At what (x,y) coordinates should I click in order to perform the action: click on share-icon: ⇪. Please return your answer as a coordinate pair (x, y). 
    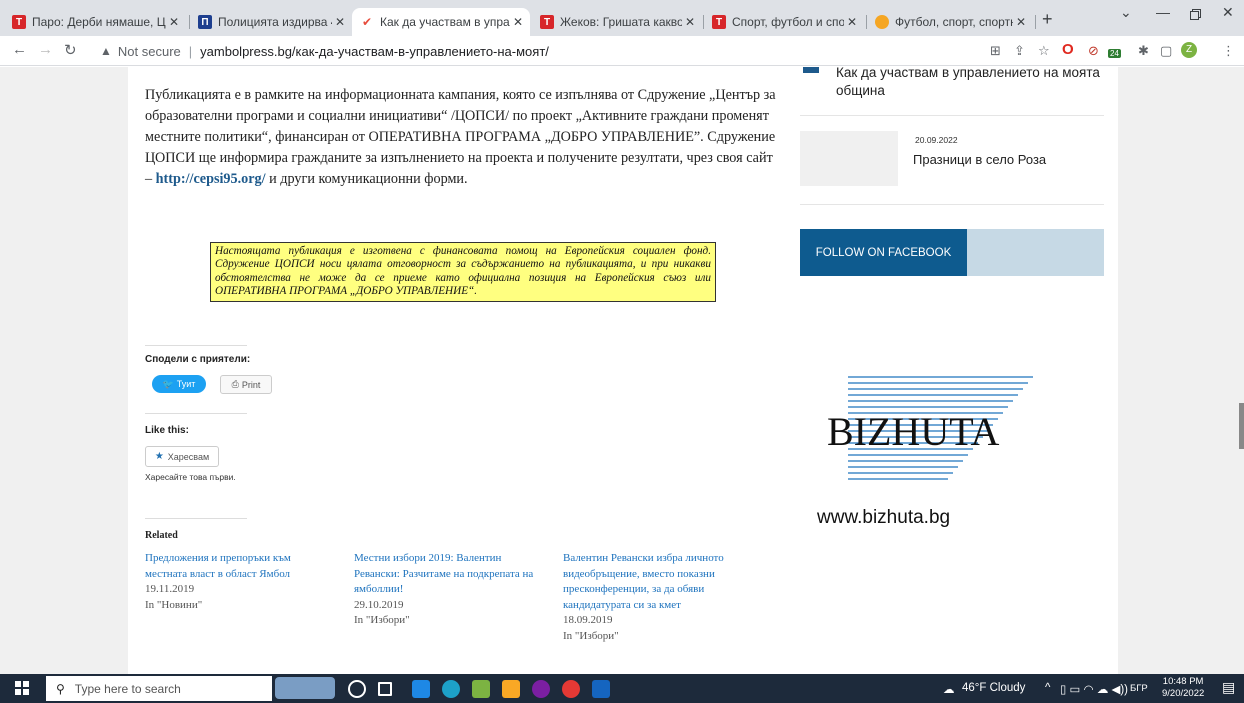
    Looking at the image, I should click on (1019, 51).